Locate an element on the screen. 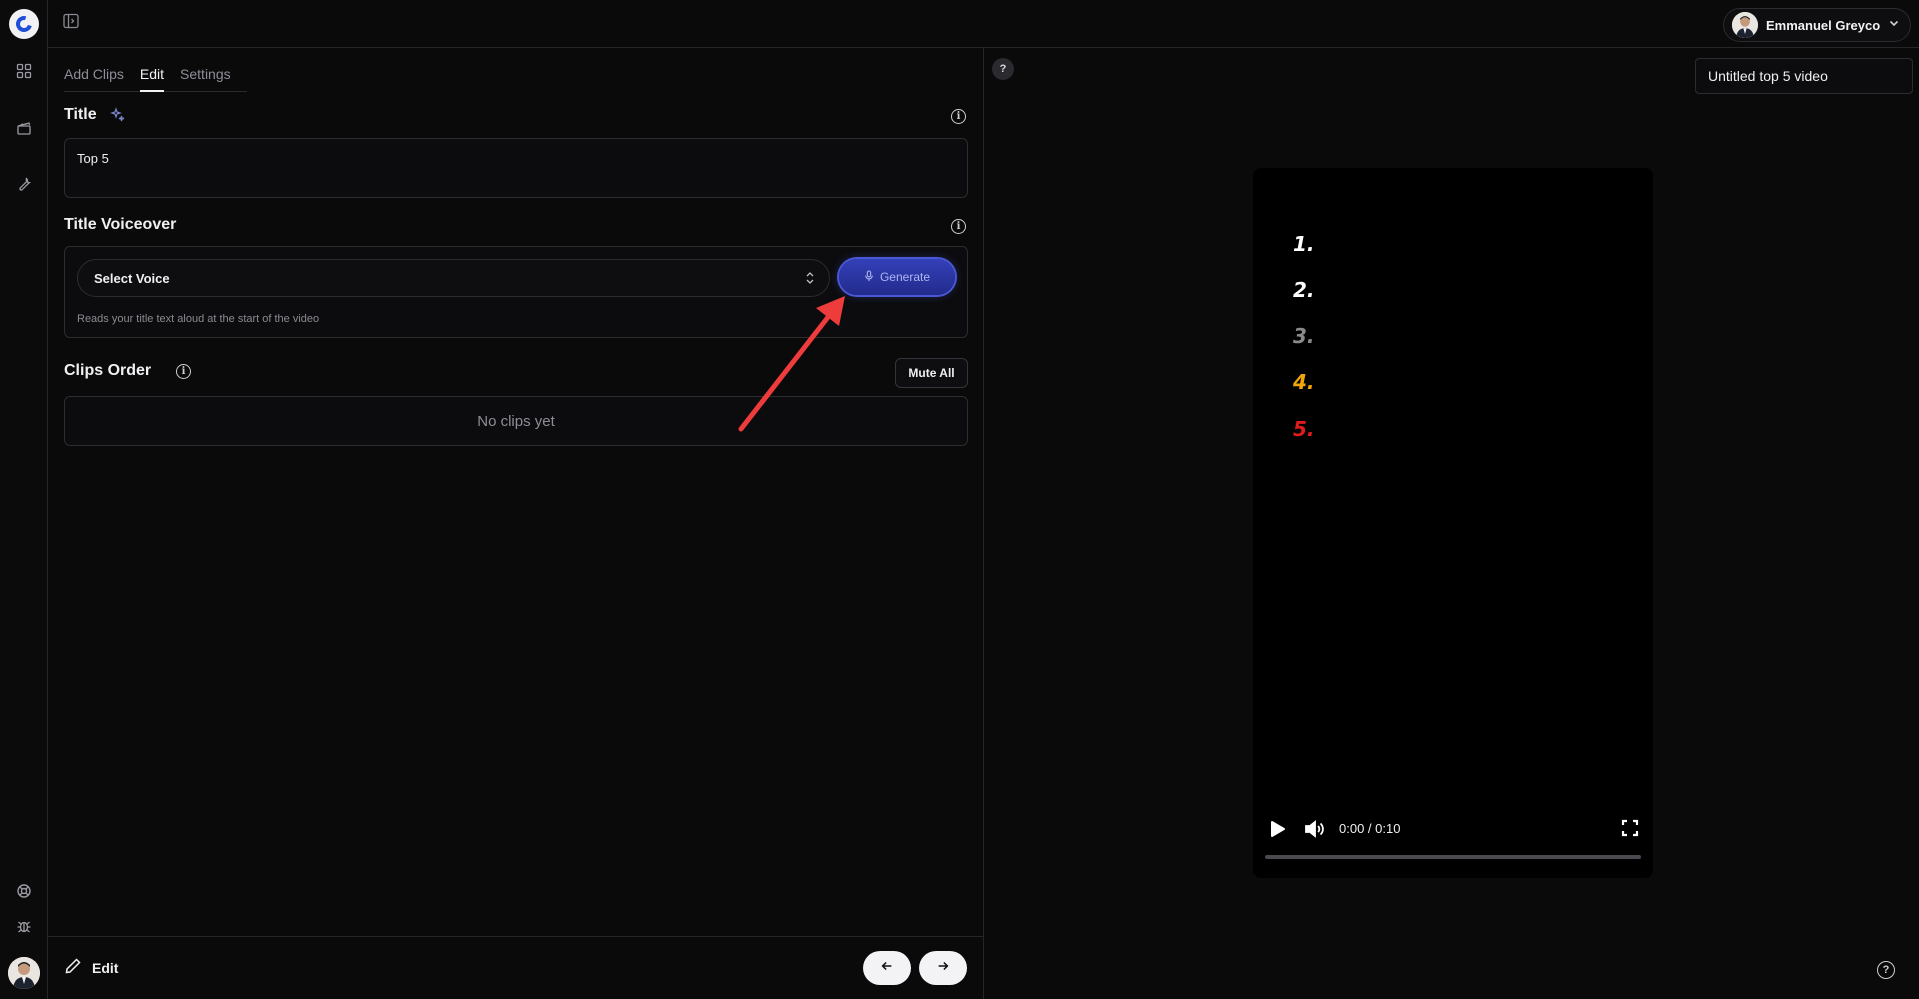 The height and width of the screenshot is (999, 1919). rank-4: 4. is located at coordinates (1304, 382).